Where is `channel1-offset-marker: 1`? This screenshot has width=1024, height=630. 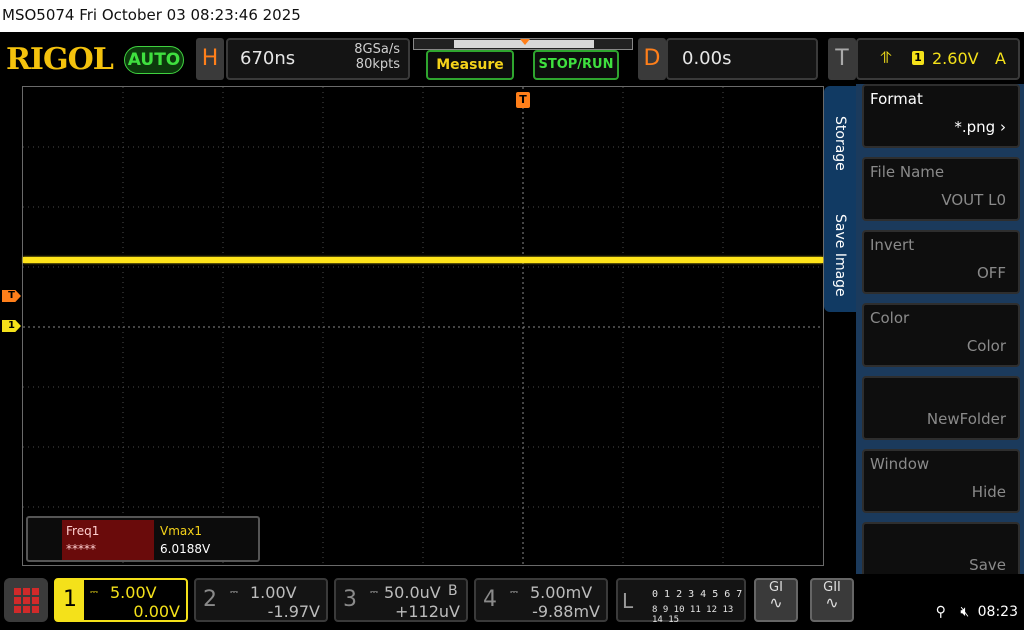 channel1-offset-marker: 1 is located at coordinates (11, 326).